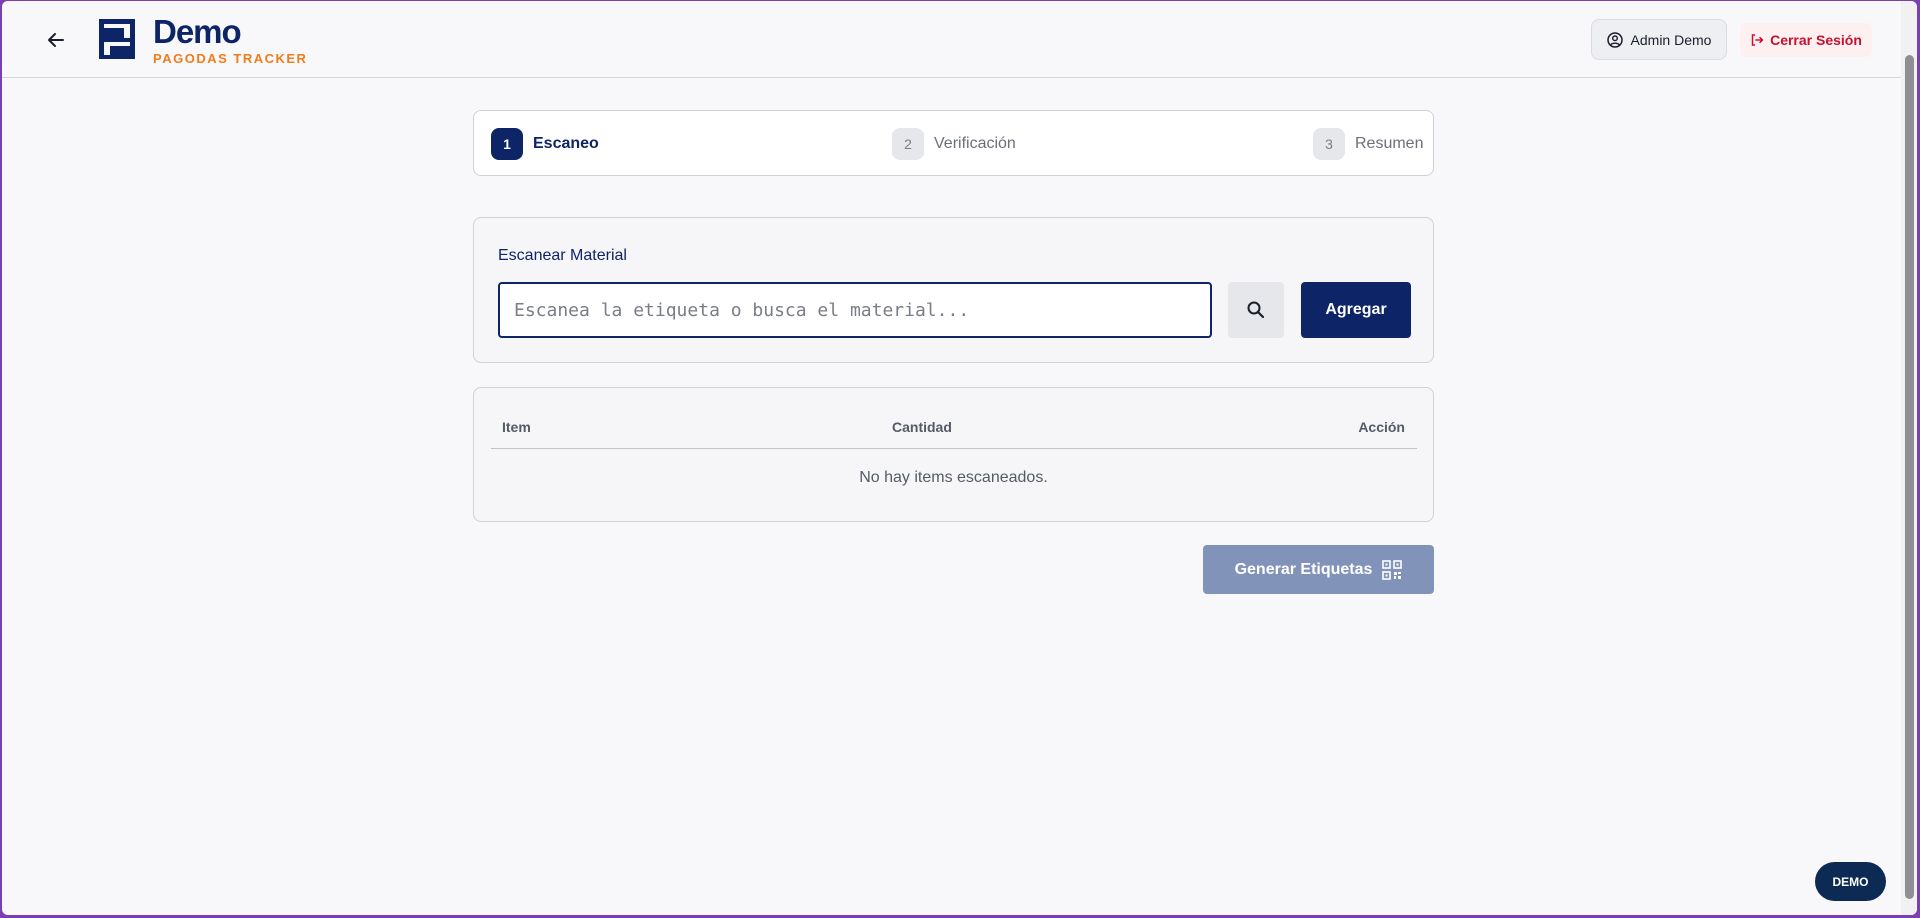  What do you see at coordinates (855, 310) in the screenshot?
I see `scan-input` at bounding box center [855, 310].